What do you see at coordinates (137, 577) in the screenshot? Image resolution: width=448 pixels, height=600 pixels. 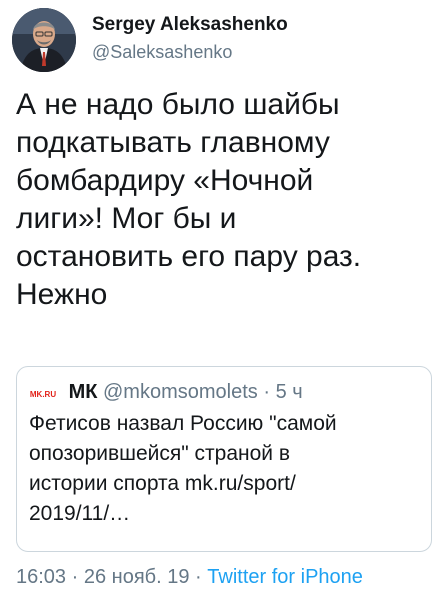 I see `tweet-date: 26 нояб. 19` at bounding box center [137, 577].